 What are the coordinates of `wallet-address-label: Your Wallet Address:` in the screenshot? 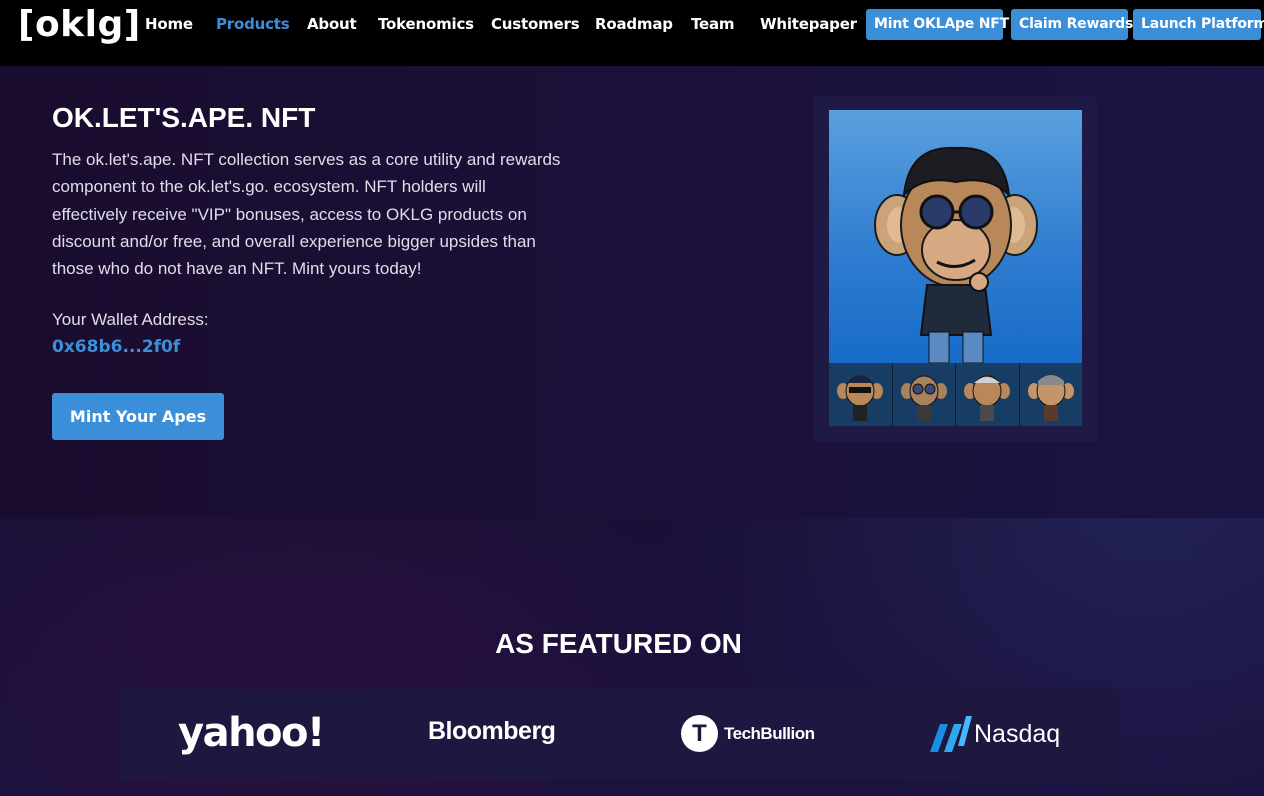 It's located at (130, 319).